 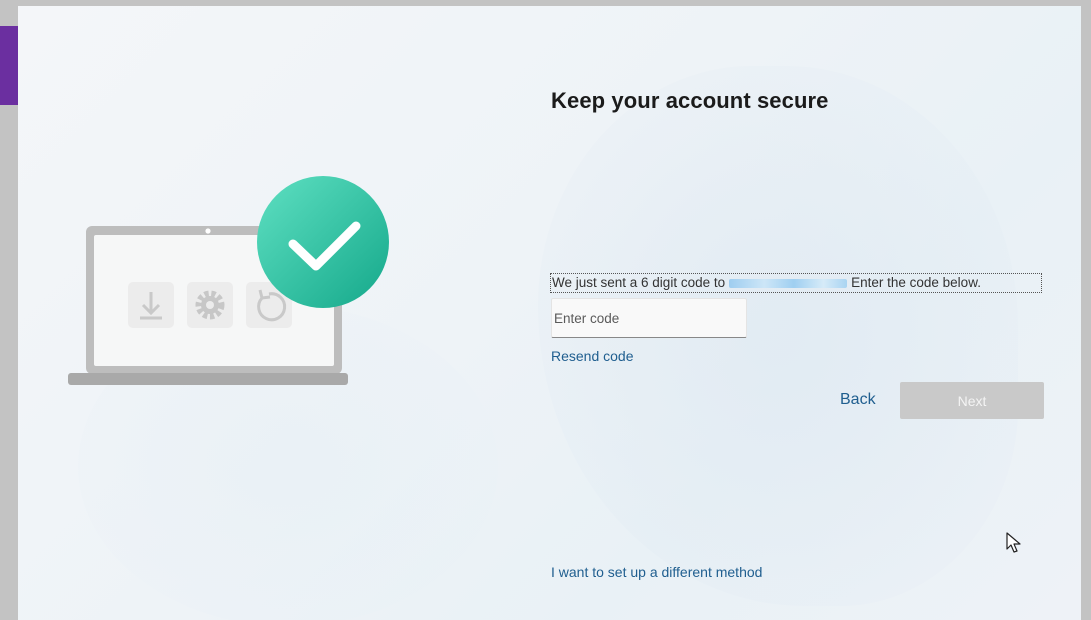 What do you see at coordinates (210, 305) in the screenshot?
I see `settings-gear-icon` at bounding box center [210, 305].